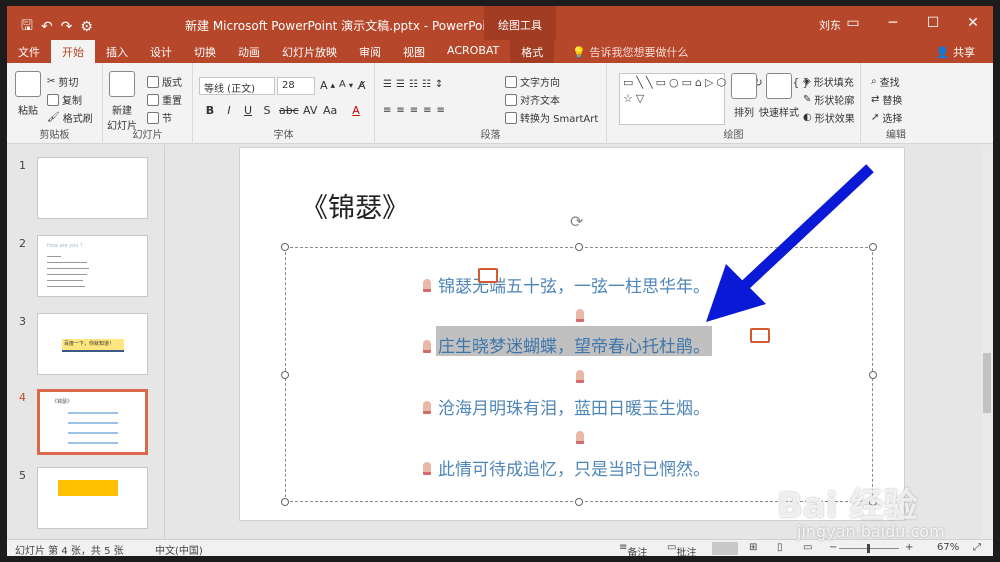 This screenshot has width=1000, height=562. What do you see at coordinates (875, 117) in the screenshot?
I see `cursor-icon: ➚` at bounding box center [875, 117].